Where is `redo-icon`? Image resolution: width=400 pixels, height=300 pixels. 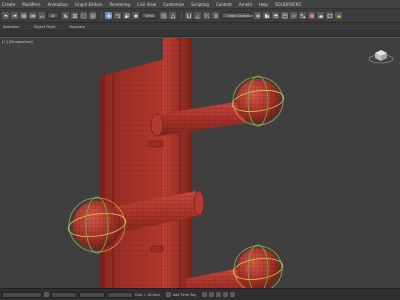
redo-icon is located at coordinates (14, 15).